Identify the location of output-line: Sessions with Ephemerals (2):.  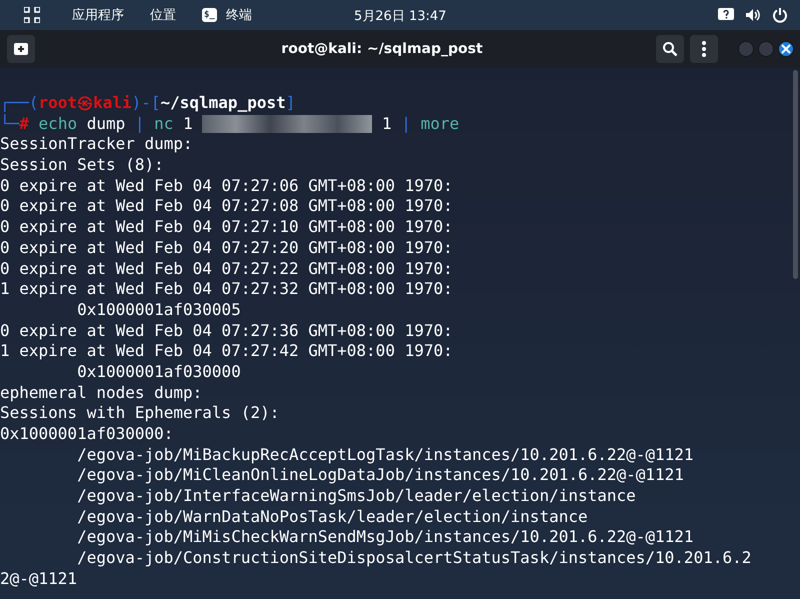
(140, 413).